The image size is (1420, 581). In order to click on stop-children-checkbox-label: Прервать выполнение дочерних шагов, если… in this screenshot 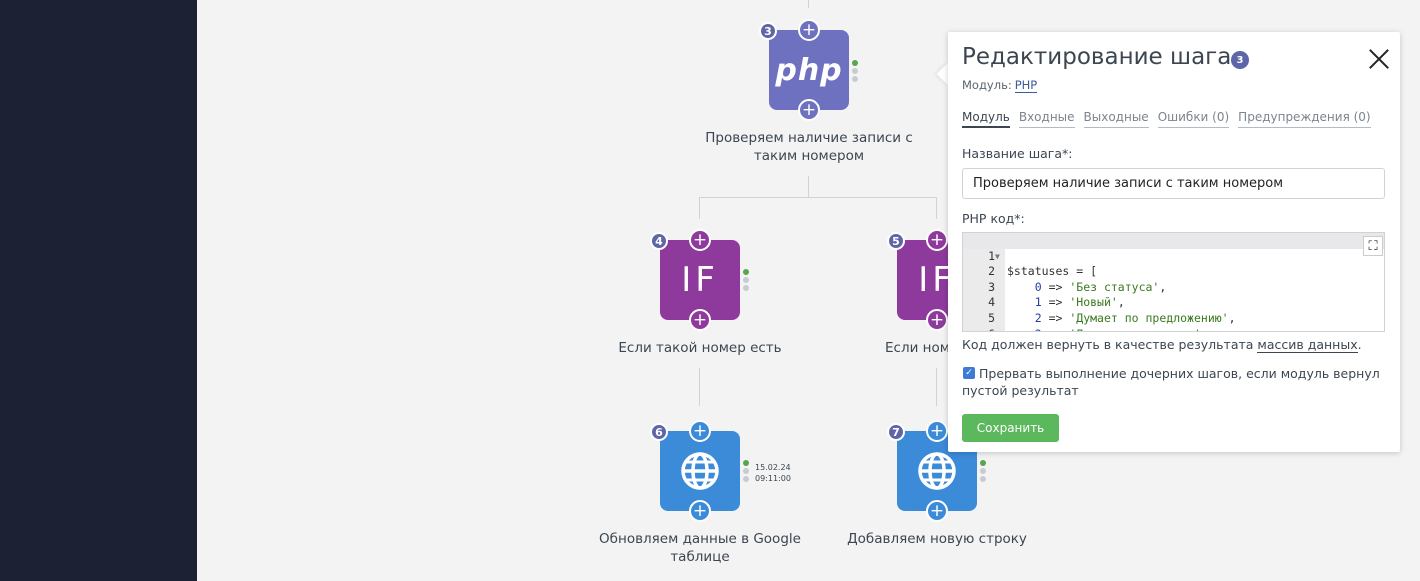, I will do `click(1172, 382)`.